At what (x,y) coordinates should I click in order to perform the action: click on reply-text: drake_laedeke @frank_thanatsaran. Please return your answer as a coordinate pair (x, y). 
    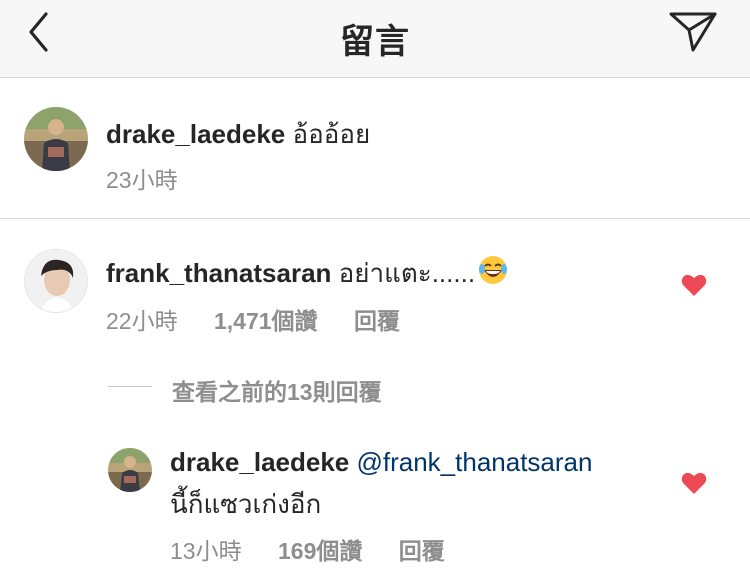
    Looking at the image, I should click on (381, 462).